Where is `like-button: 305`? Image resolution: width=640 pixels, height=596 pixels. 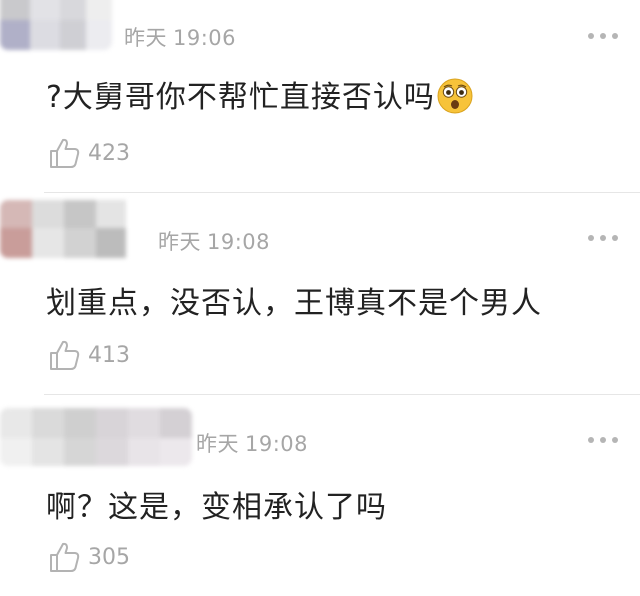 like-button: 305 is located at coordinates (89, 557).